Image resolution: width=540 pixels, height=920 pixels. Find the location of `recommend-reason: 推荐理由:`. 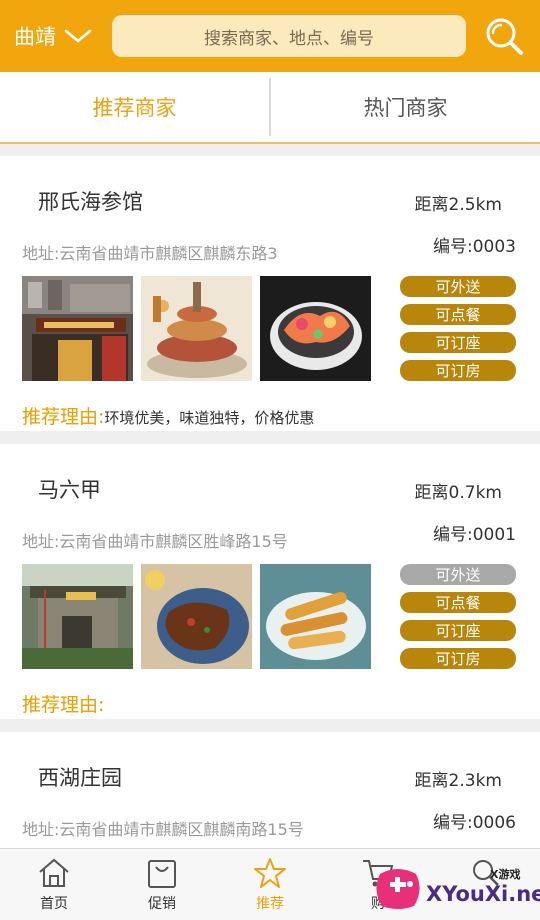

recommend-reason: 推荐理由: is located at coordinates (63, 703).